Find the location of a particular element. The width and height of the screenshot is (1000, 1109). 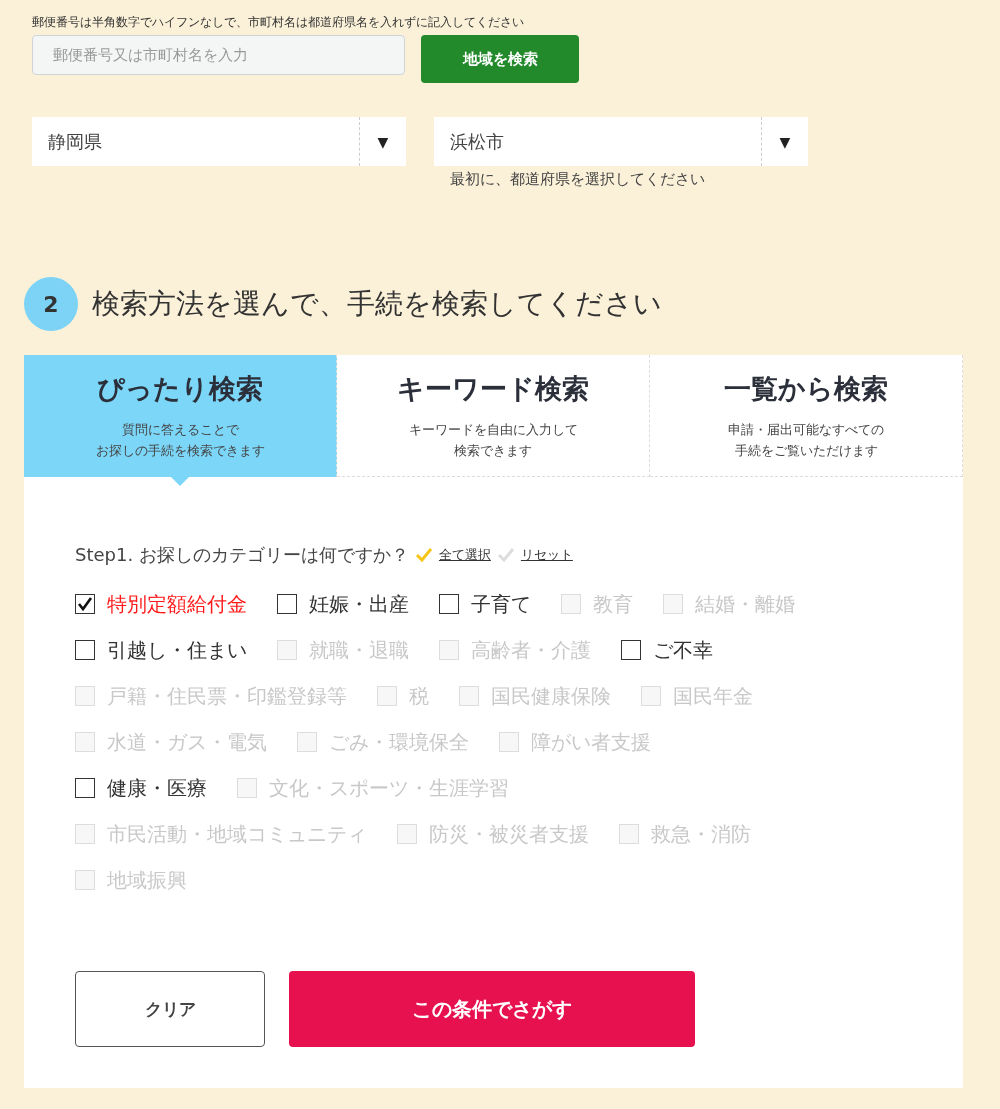

instruction-text: 郵便番号は半角数字でハイフンなしで、市町村名は都道府県名を入れずに記入してください is located at coordinates (278, 22).